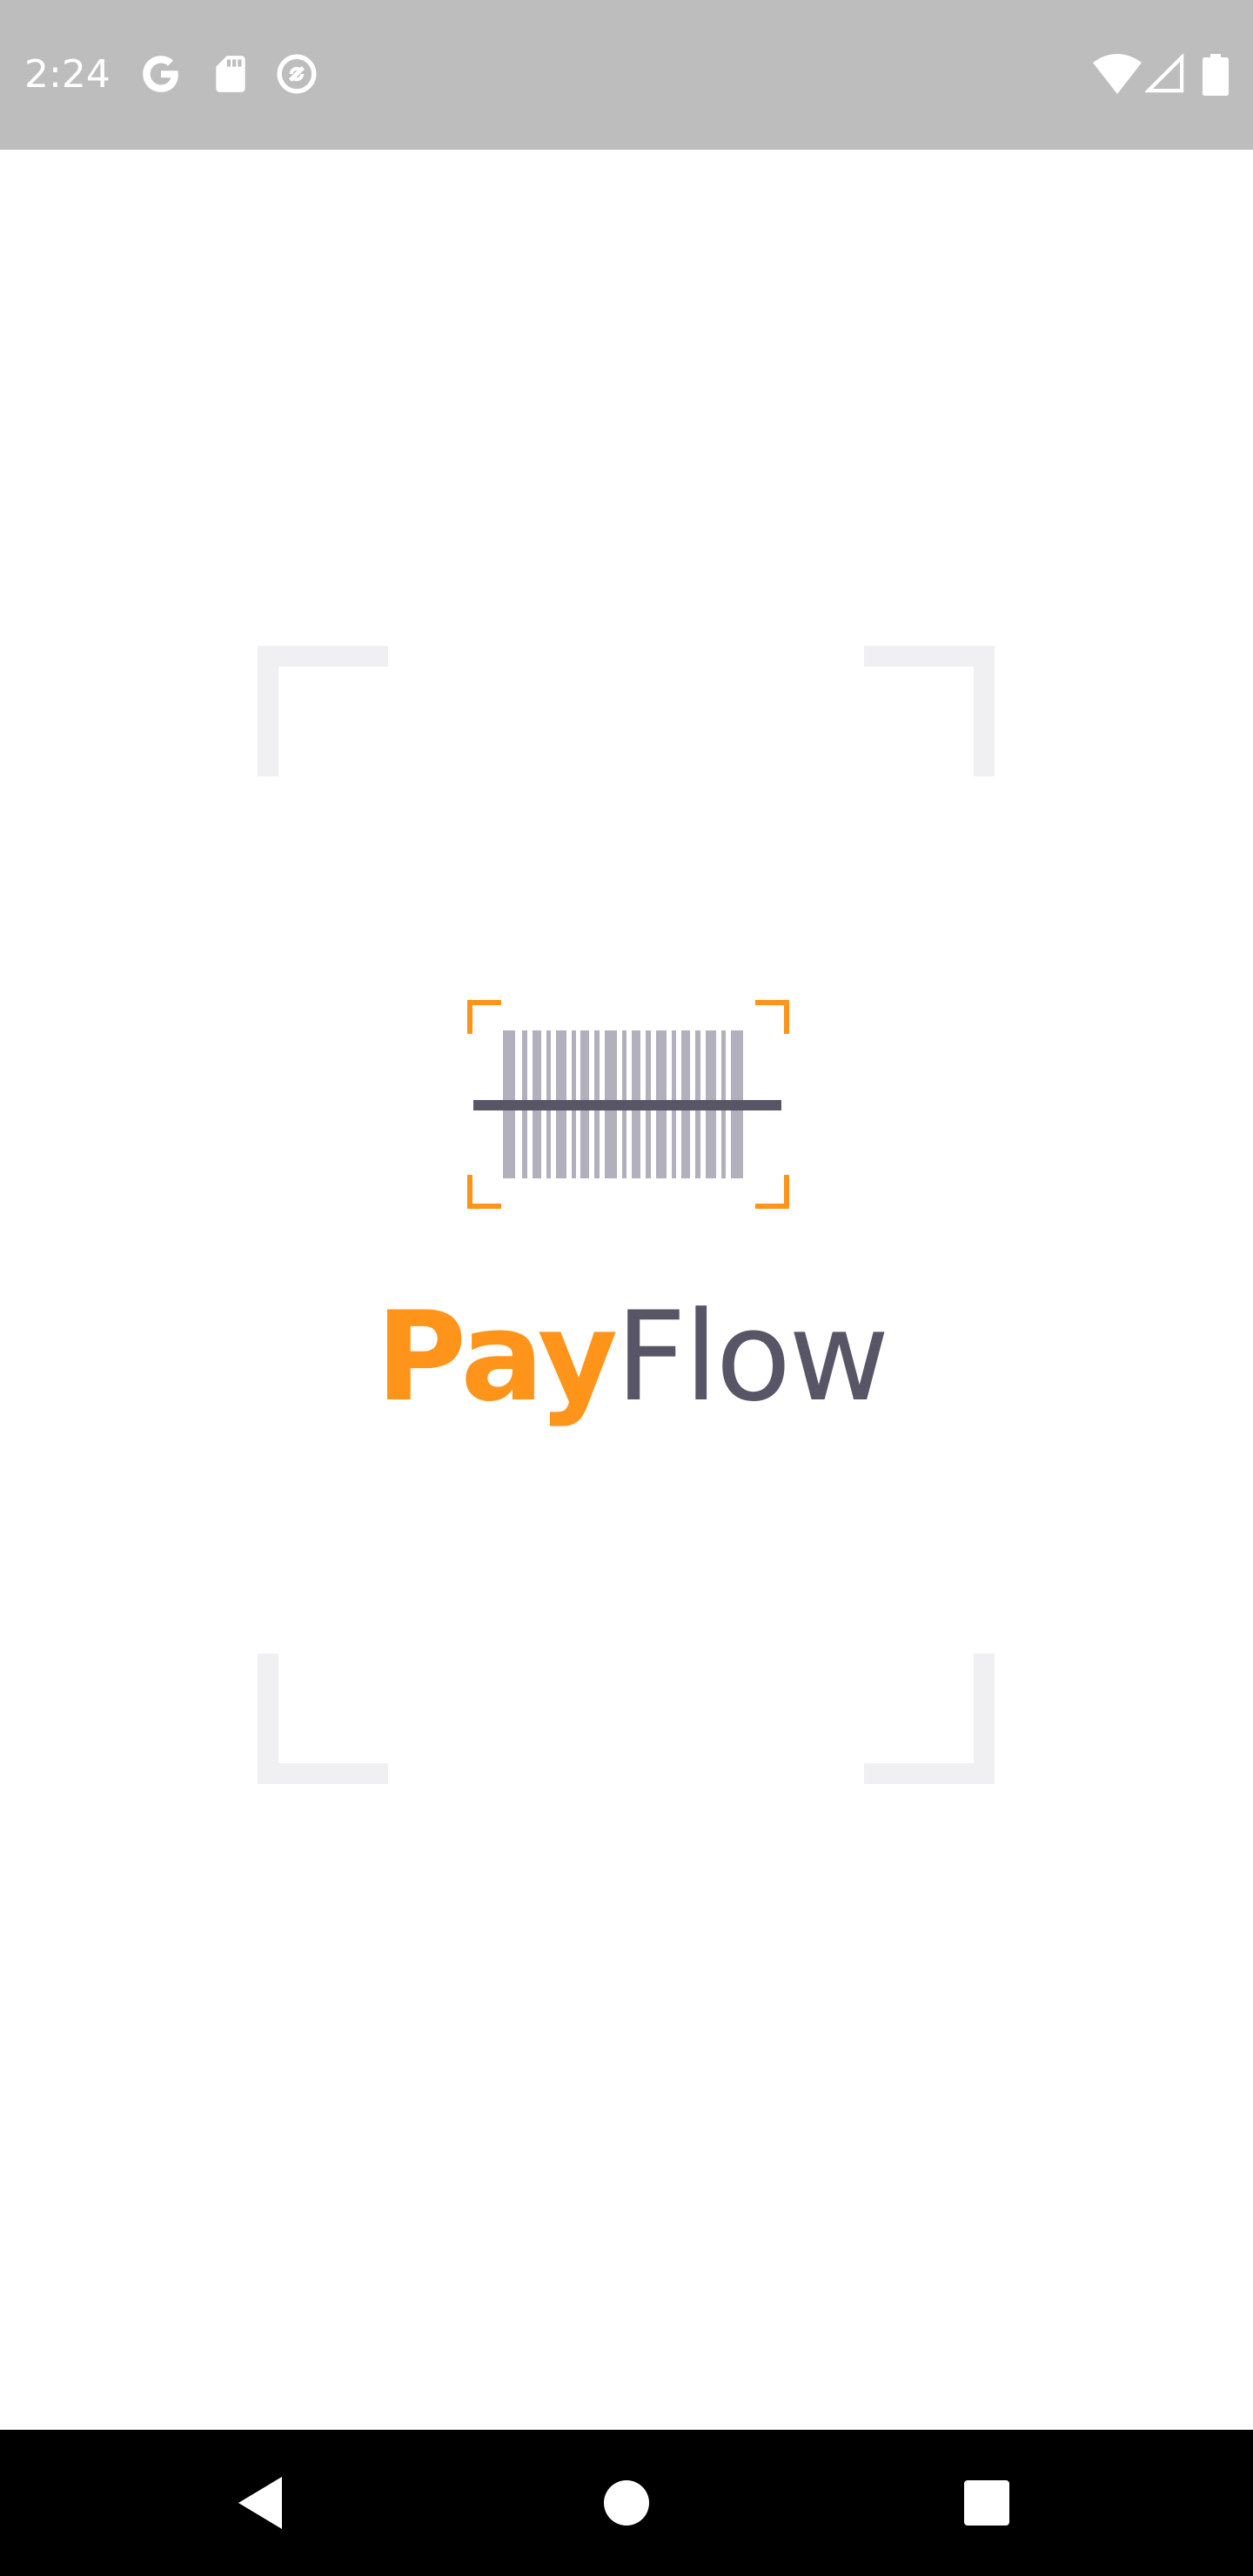 The height and width of the screenshot is (2576, 1253). I want to click on cell-signal-icon, so click(1164, 73).